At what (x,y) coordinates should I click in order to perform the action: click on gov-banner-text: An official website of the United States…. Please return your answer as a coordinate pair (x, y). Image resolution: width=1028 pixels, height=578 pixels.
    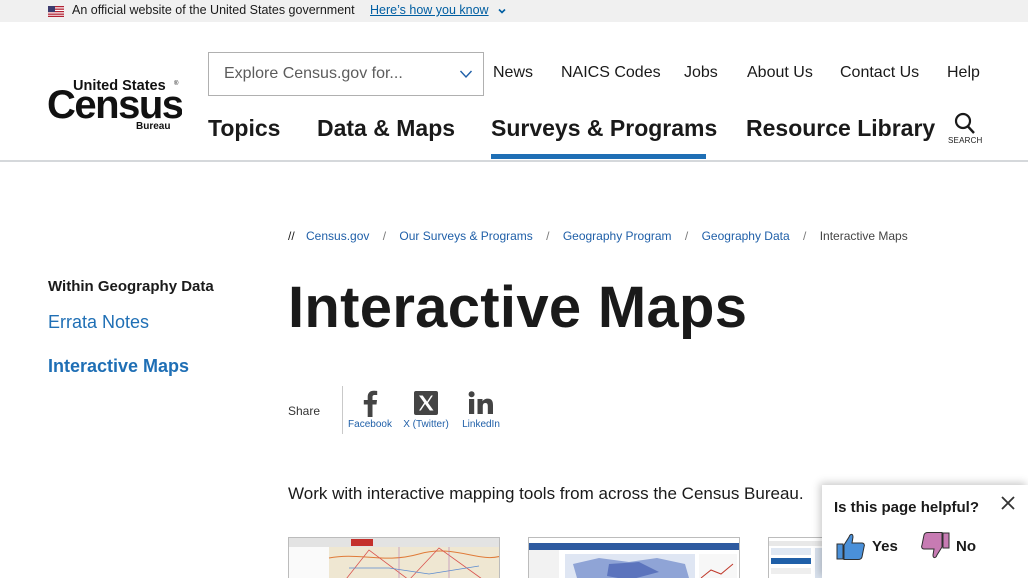
    Looking at the image, I should click on (213, 10).